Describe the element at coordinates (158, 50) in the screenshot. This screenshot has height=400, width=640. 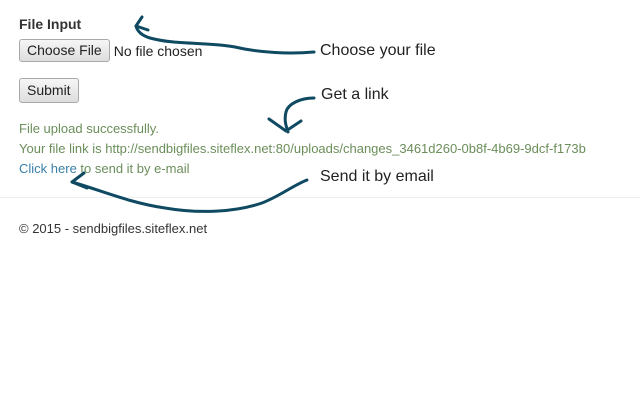
I see `file-status-text: No file chosen` at that location.